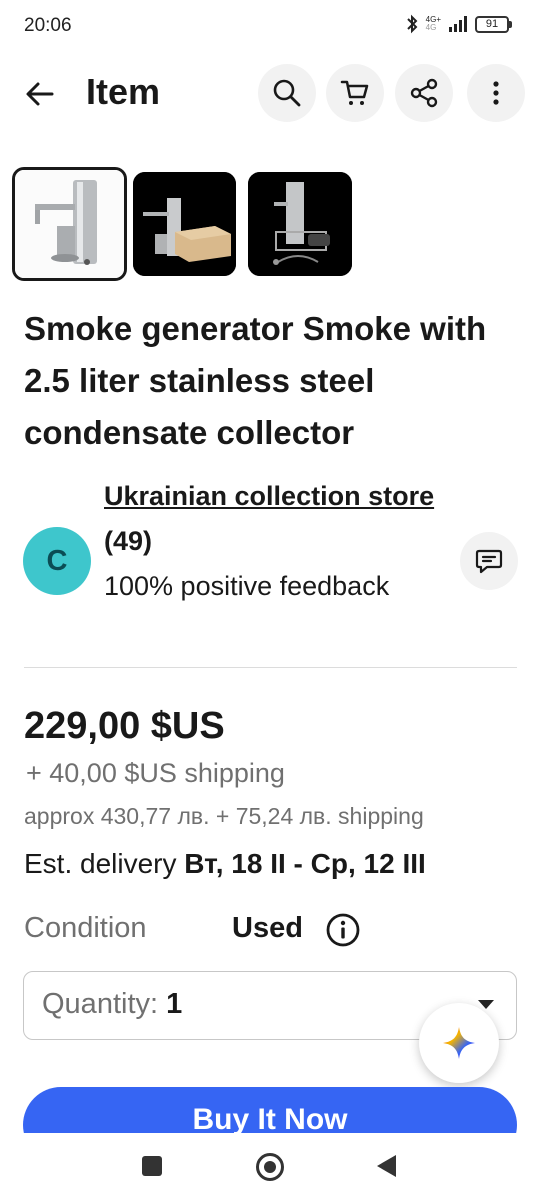 The height and width of the screenshot is (1200, 540). What do you see at coordinates (48, 25) in the screenshot?
I see `status-time: 20:06` at bounding box center [48, 25].